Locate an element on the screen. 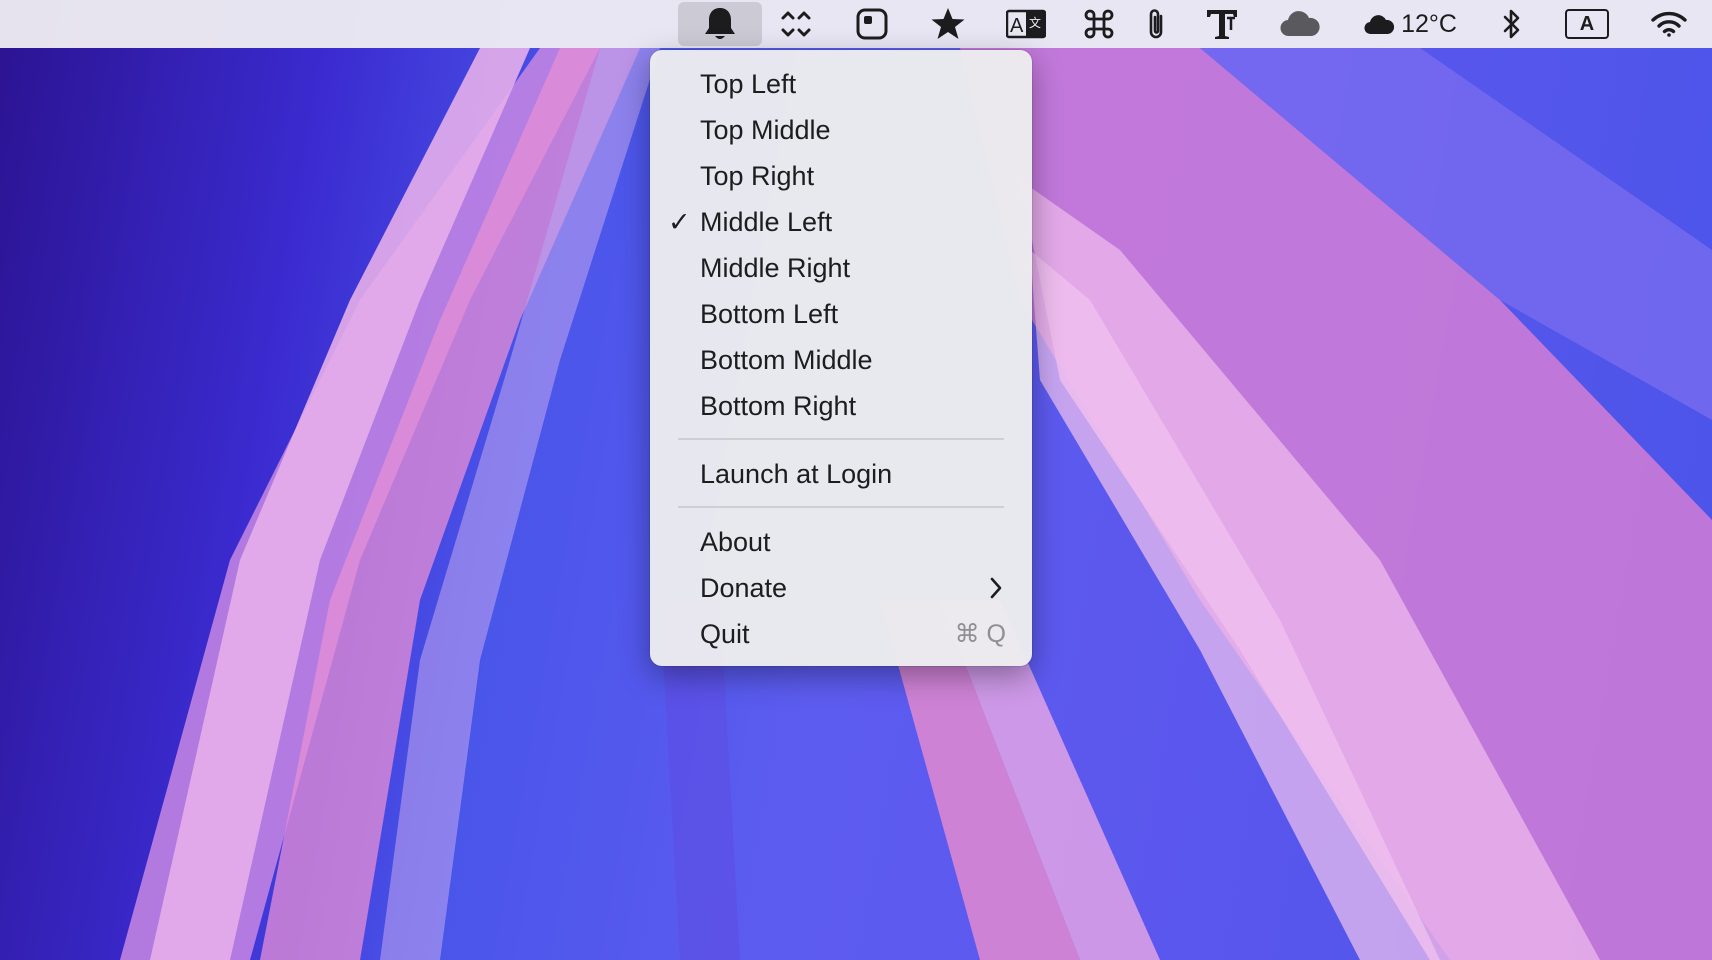 The width and height of the screenshot is (1712, 960). menu-item-label: Bottom Right is located at coordinates (778, 405).